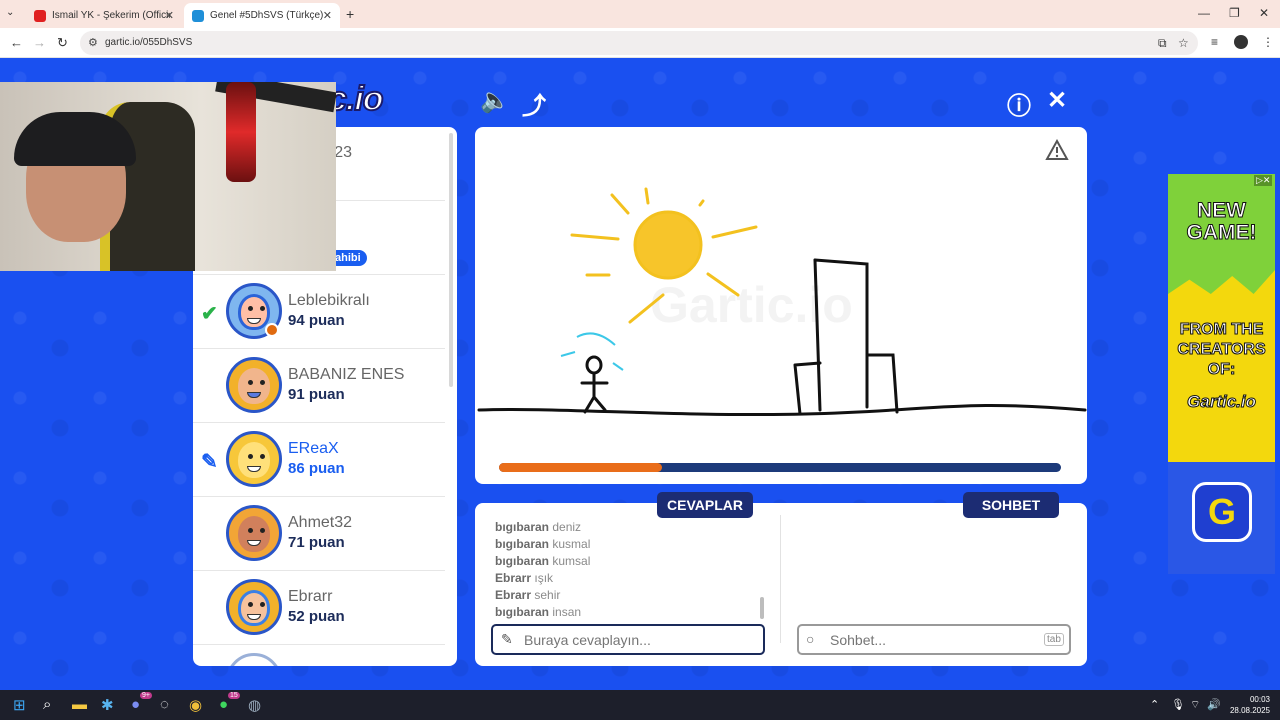  What do you see at coordinates (316, 542) in the screenshot?
I see `player-score: 71 puan` at bounding box center [316, 542].